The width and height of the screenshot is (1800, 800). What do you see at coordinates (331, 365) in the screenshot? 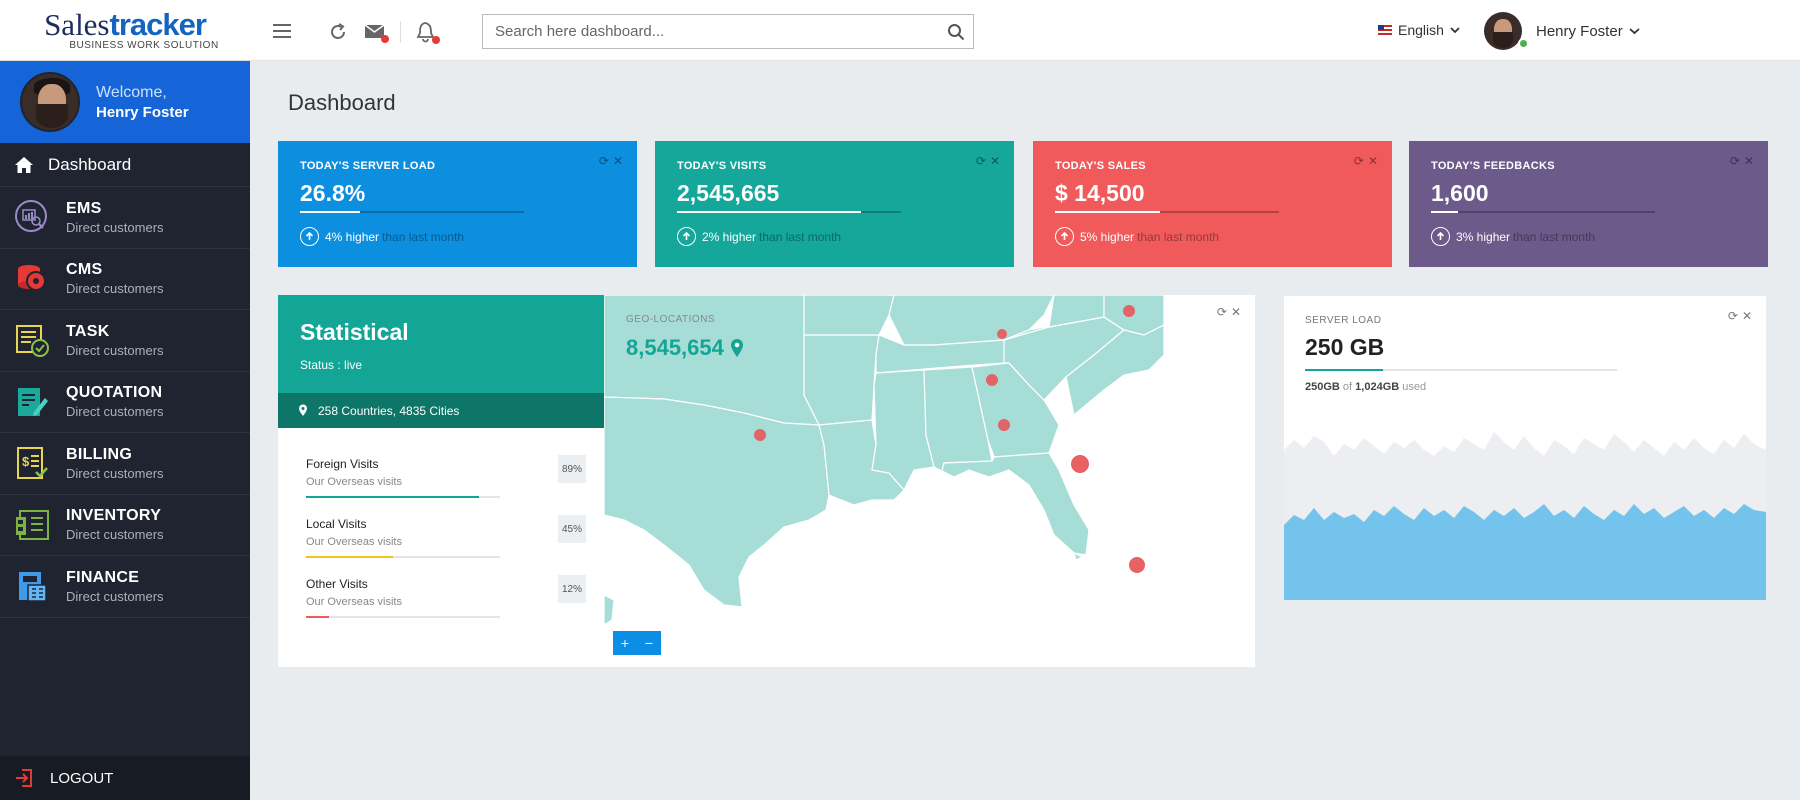
I see `statistical-status: Status : live` at bounding box center [331, 365].